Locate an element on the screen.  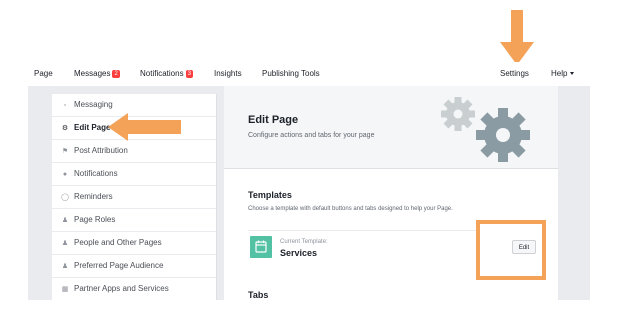
nav-page: Page is located at coordinates (43, 73).